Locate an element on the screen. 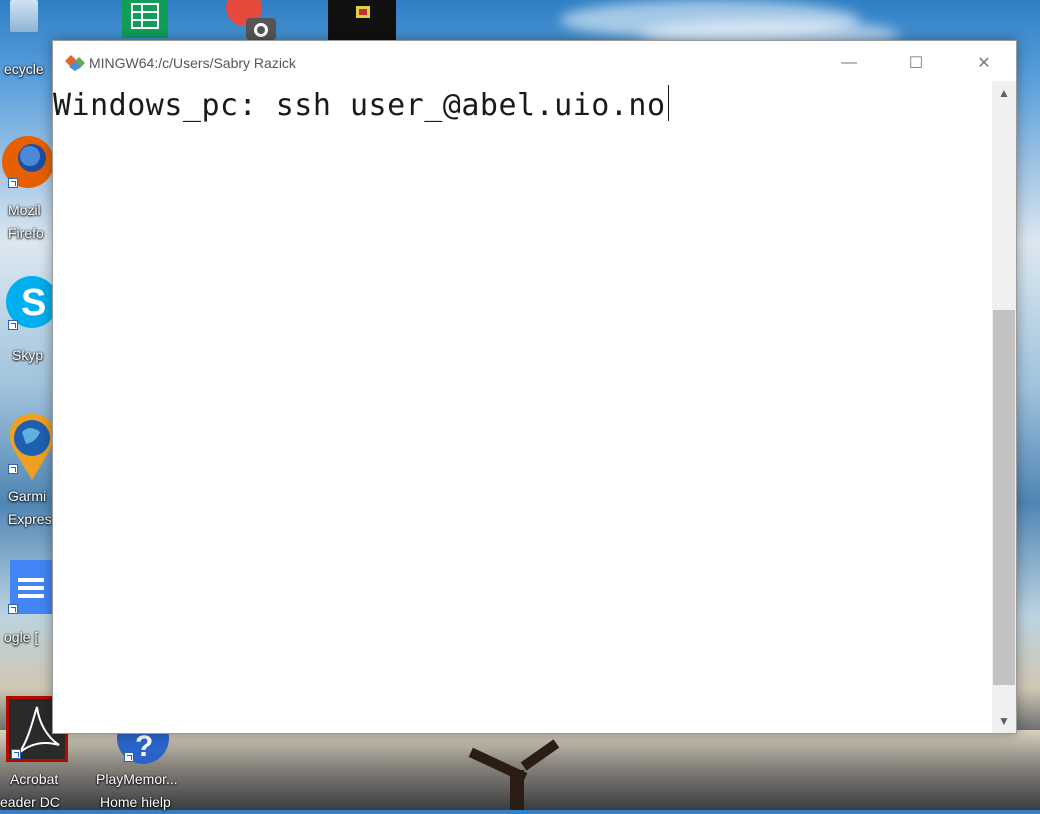  scroll-down-button: ▼ is located at coordinates (1004, 721).